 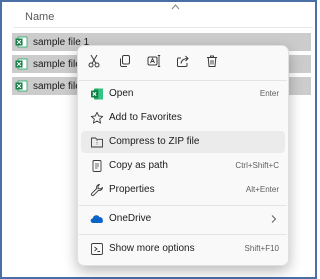 What do you see at coordinates (138, 165) in the screenshot?
I see `menu-item-label: Copy as path` at bounding box center [138, 165].